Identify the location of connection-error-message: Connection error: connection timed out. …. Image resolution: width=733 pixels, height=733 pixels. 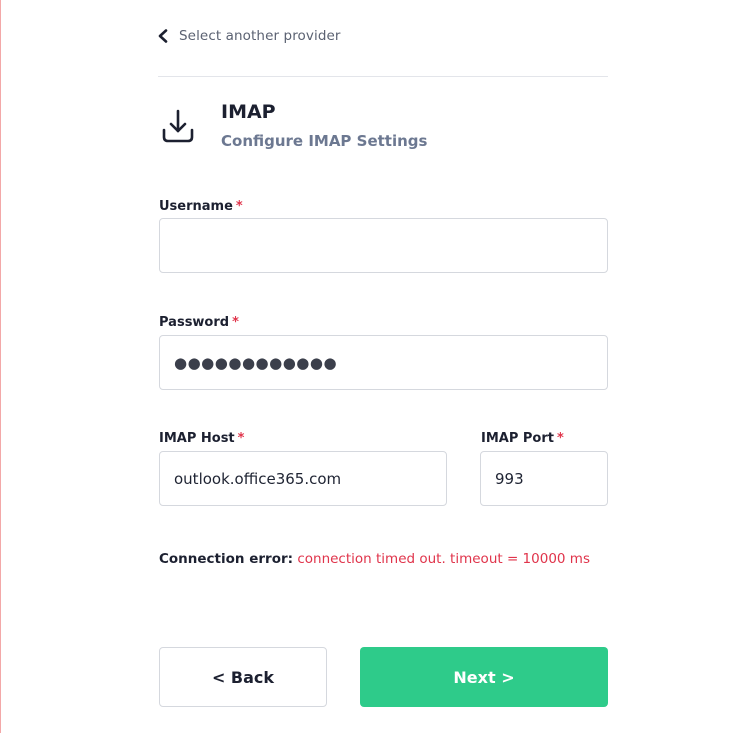
(384, 559).